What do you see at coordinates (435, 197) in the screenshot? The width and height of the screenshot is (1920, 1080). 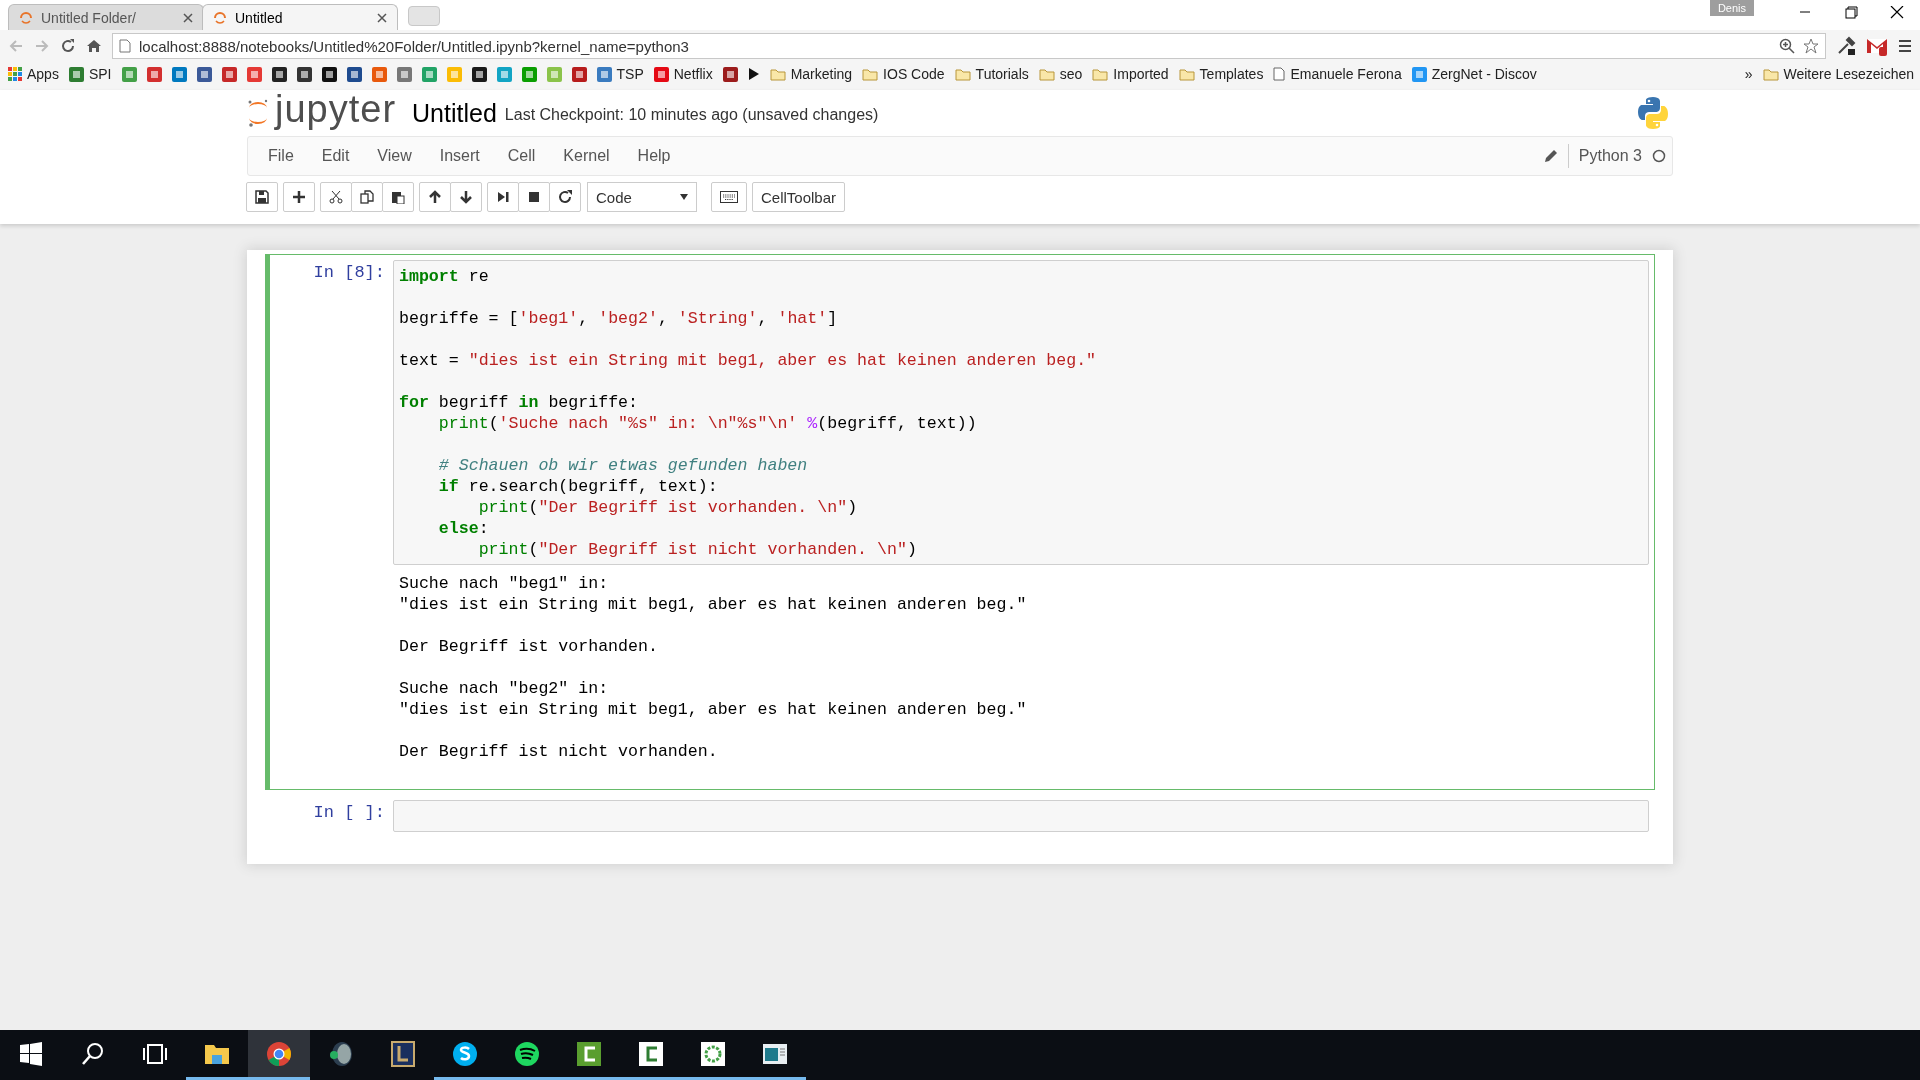 I see `move-up-button` at bounding box center [435, 197].